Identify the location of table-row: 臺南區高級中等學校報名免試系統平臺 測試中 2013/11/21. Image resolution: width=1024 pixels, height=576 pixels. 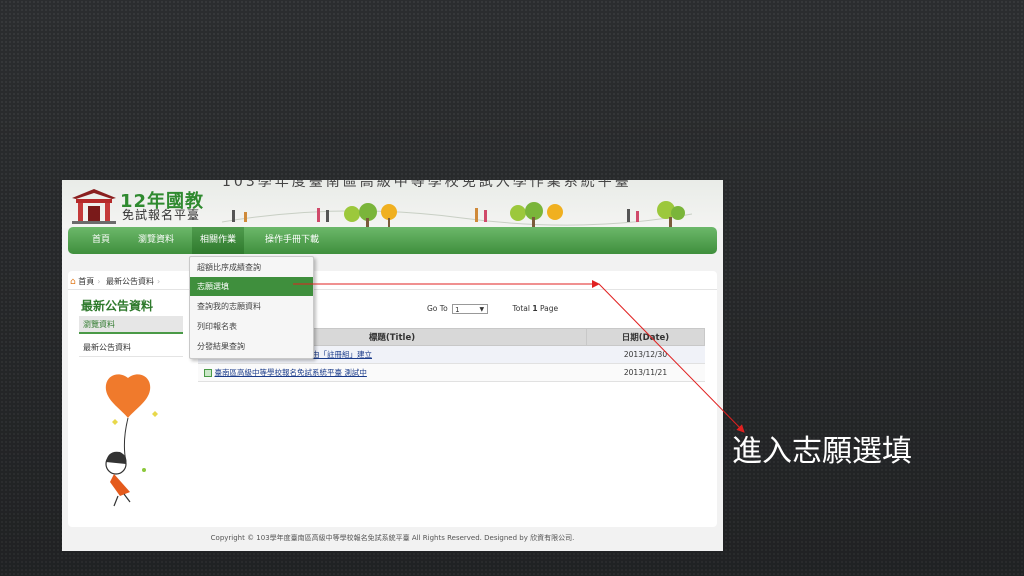
(451, 372).